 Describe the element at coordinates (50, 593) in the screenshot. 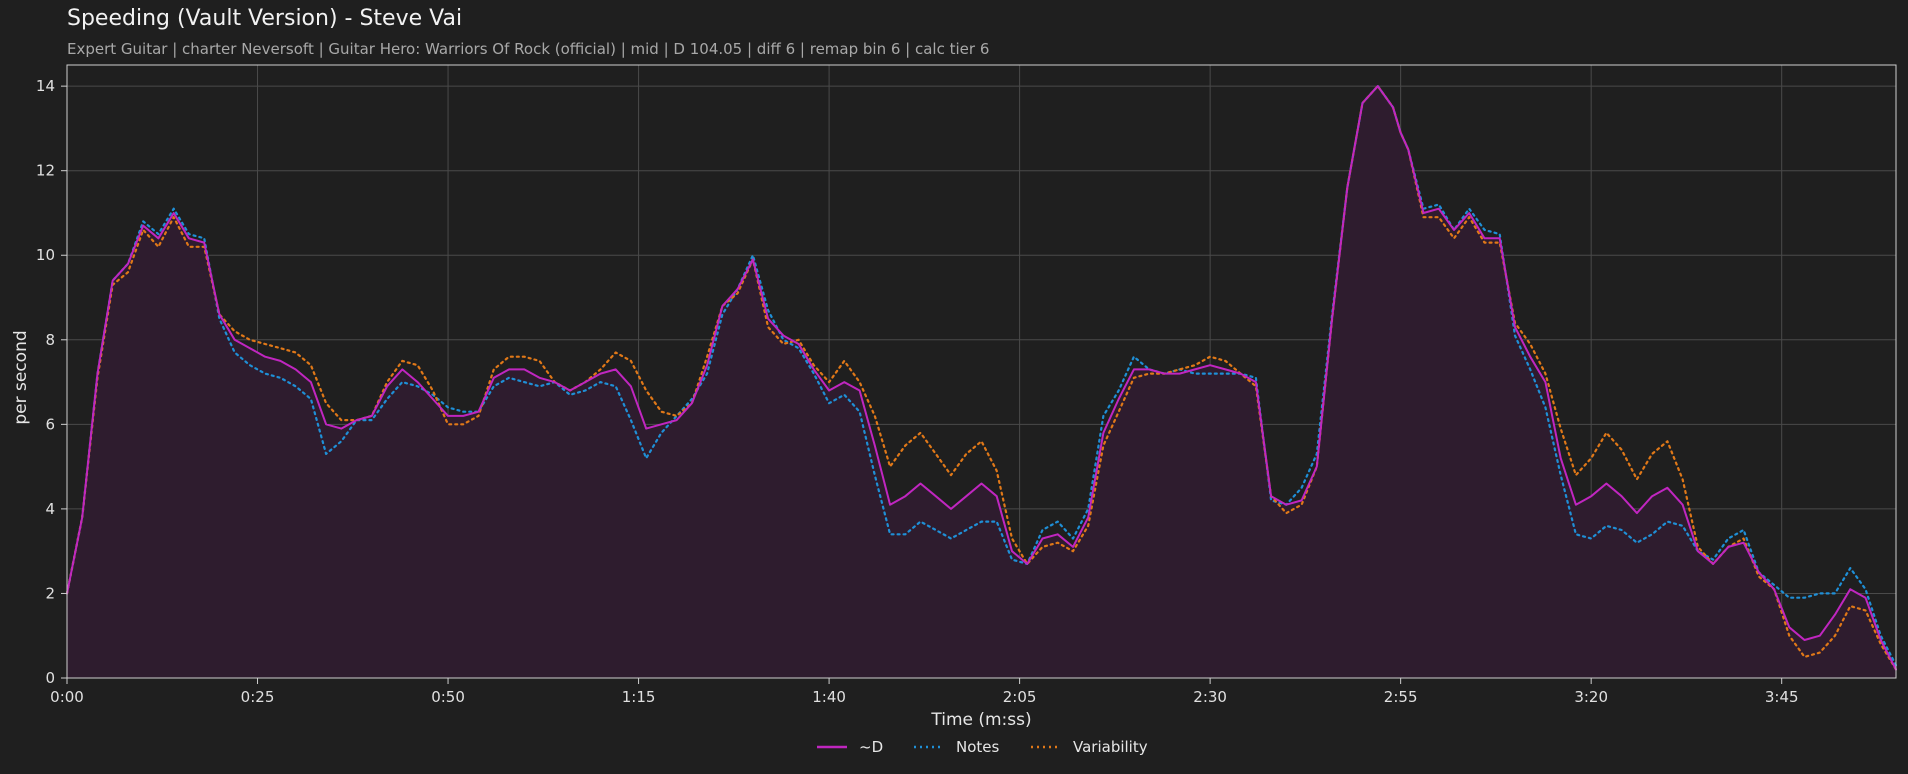

I see `y-tick-label: 2` at that location.